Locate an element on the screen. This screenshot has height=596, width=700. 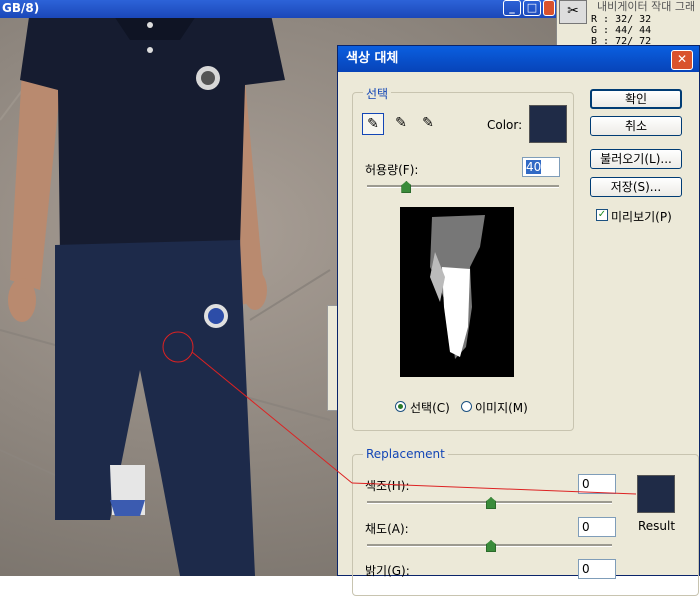
maximize-button: □ is located at coordinates (532, 8).